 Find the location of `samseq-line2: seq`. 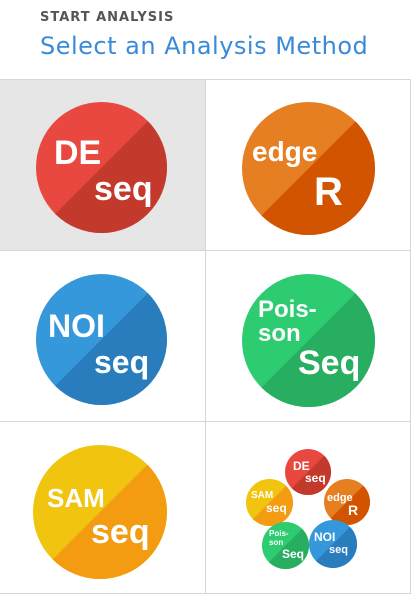

samseq-line2: seq is located at coordinates (120, 532).